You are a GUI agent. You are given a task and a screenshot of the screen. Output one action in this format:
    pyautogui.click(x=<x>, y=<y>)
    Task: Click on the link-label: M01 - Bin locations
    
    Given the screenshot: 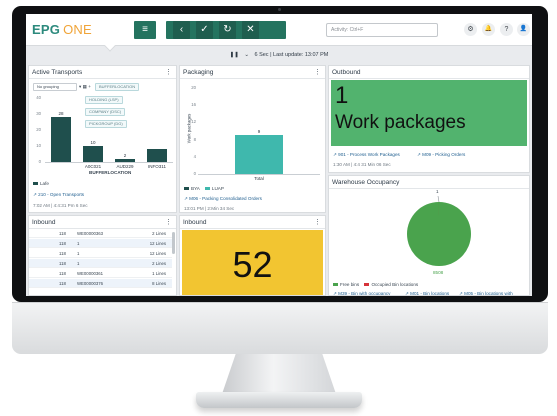 What is the action you would take?
    pyautogui.click(x=430, y=293)
    